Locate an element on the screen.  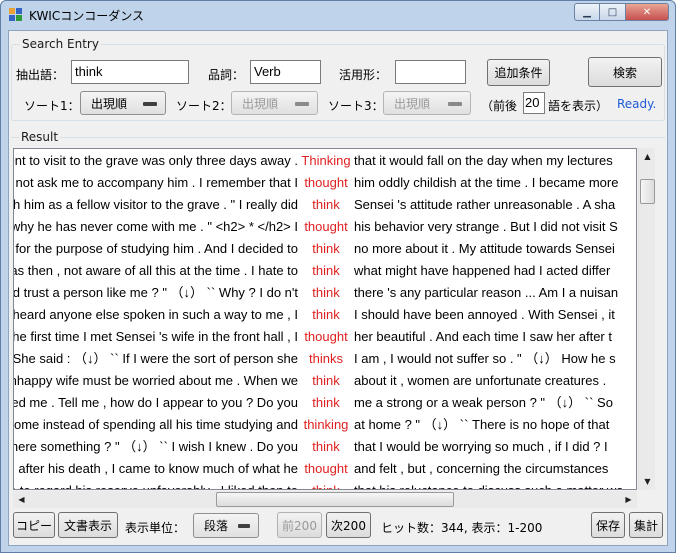
minimize-button: ▁ is located at coordinates (587, 12).